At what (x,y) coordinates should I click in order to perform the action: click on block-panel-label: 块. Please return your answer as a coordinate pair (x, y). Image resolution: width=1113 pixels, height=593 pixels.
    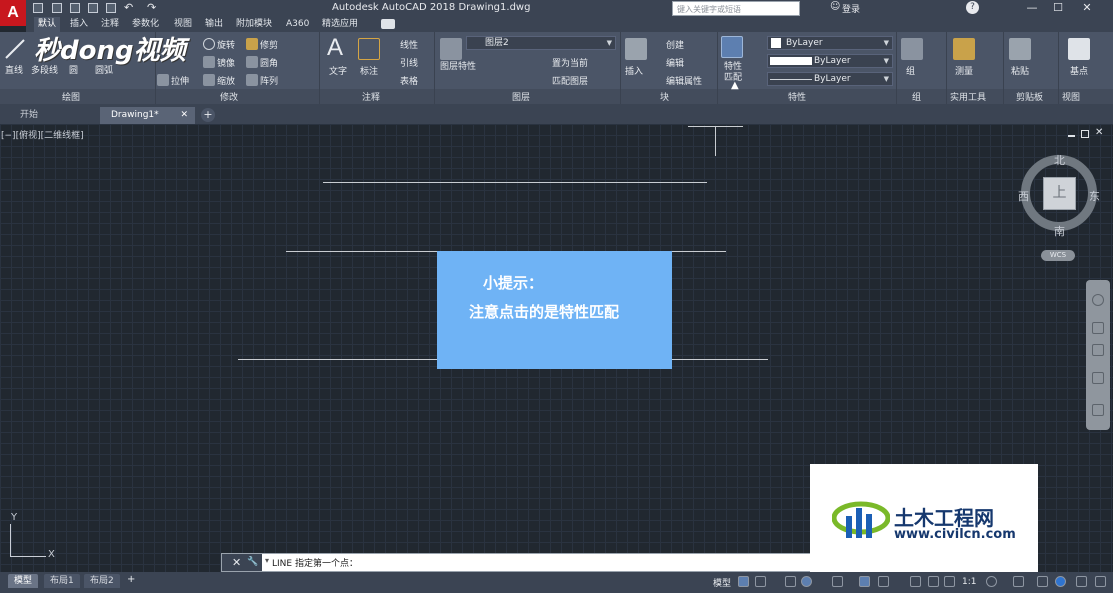
    Looking at the image, I should click on (664, 96).